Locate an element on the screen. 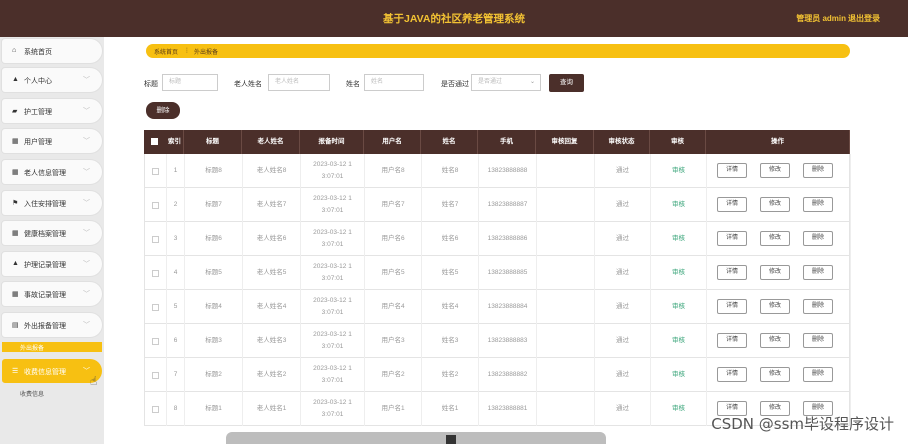 The height and width of the screenshot is (444, 908). idx-cell: 5 is located at coordinates (176, 307).